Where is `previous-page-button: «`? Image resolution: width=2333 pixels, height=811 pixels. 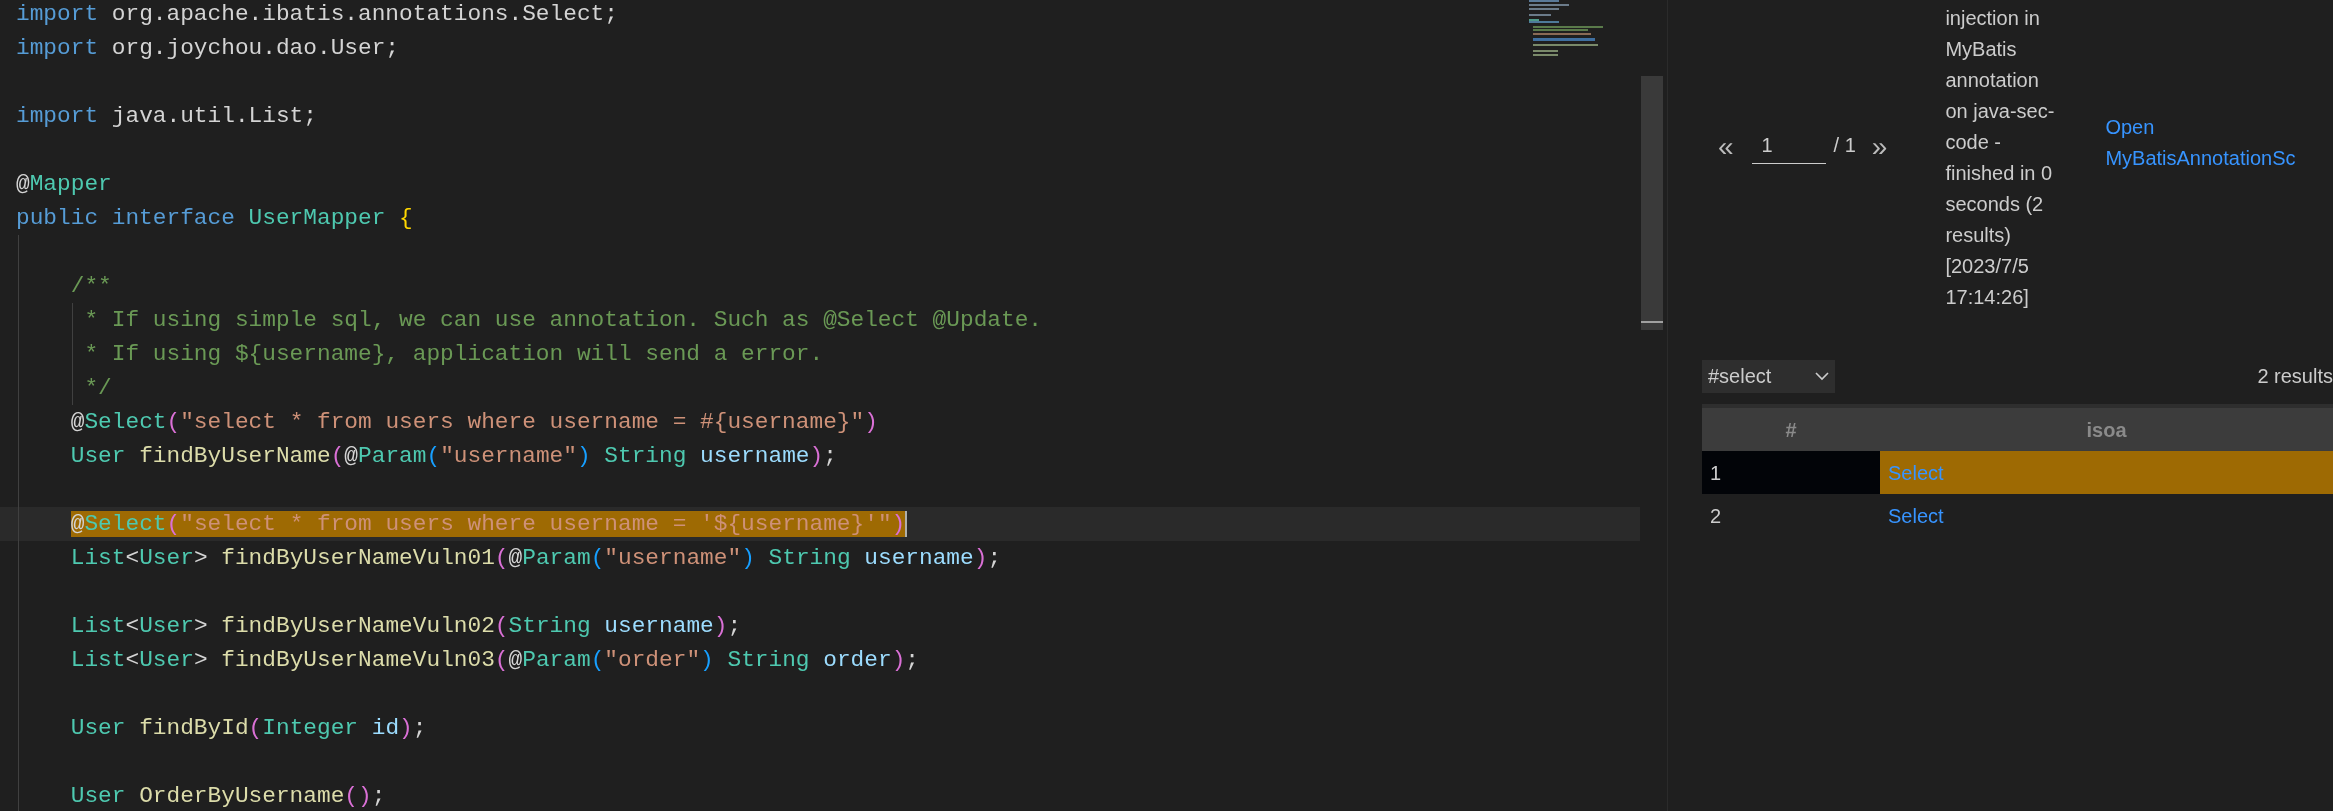
previous-page-button: « is located at coordinates (1726, 147).